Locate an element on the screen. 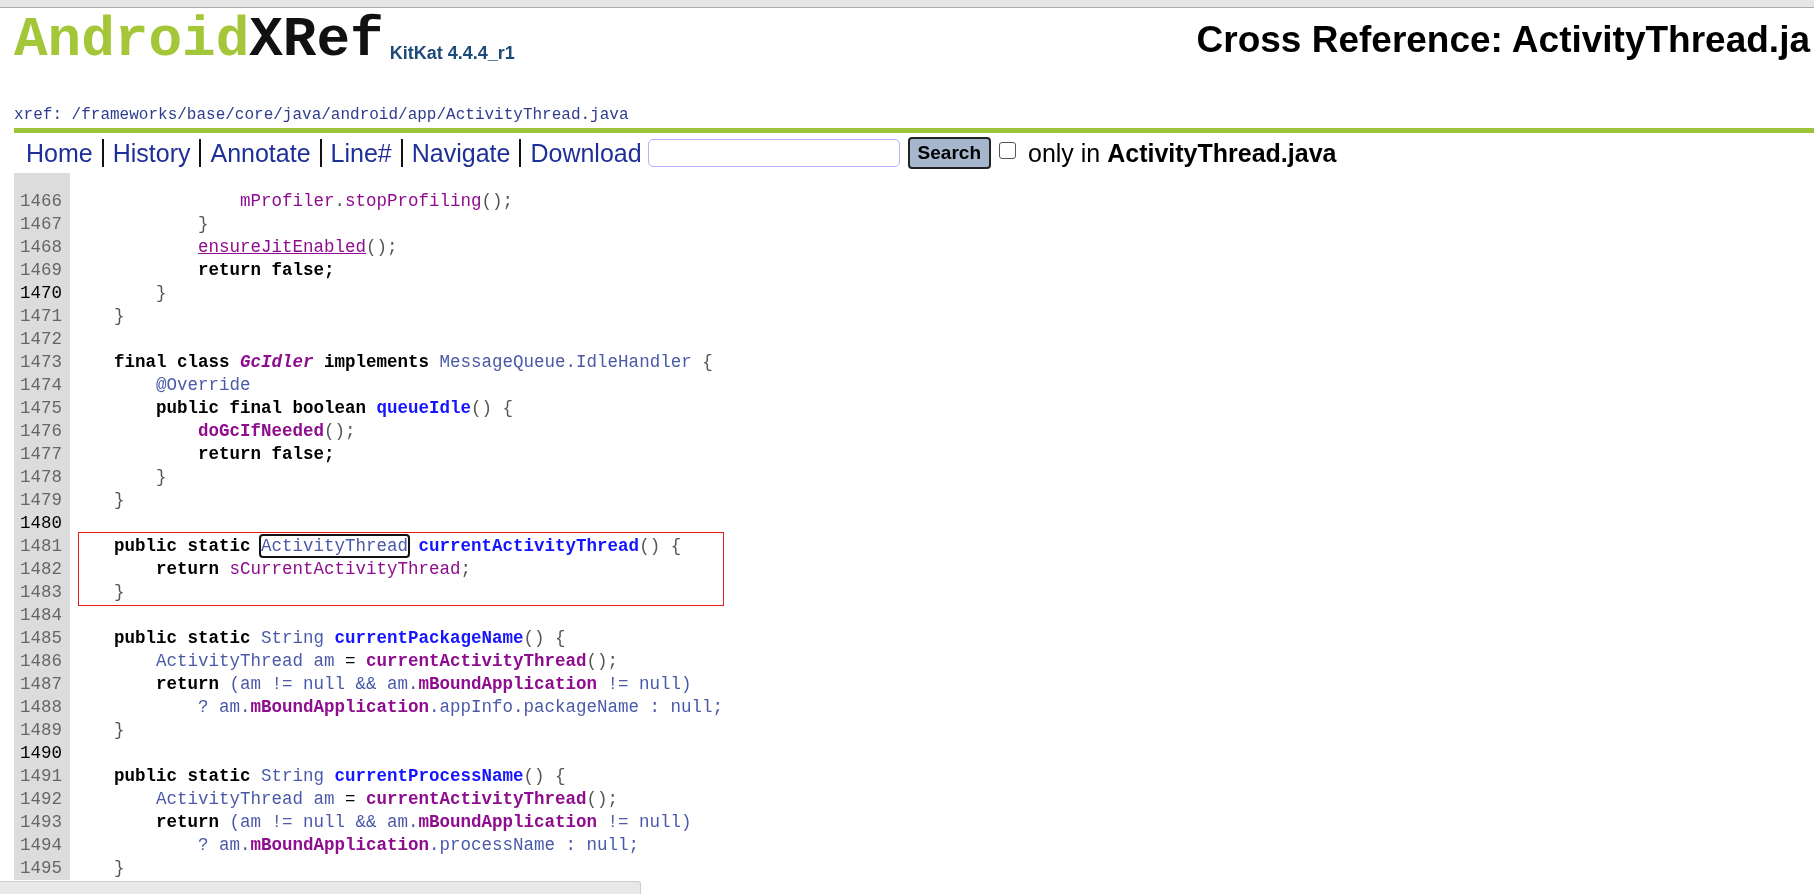 The height and width of the screenshot is (894, 1814). line-number: 1482 is located at coordinates (42, 569).